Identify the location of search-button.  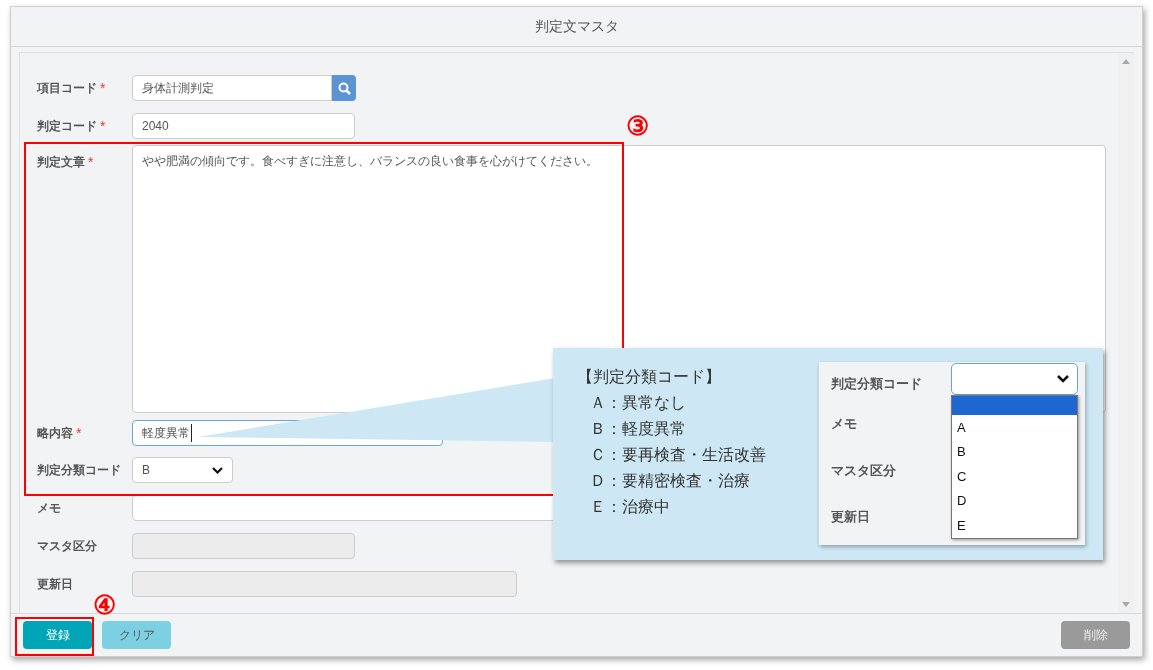
(344, 88).